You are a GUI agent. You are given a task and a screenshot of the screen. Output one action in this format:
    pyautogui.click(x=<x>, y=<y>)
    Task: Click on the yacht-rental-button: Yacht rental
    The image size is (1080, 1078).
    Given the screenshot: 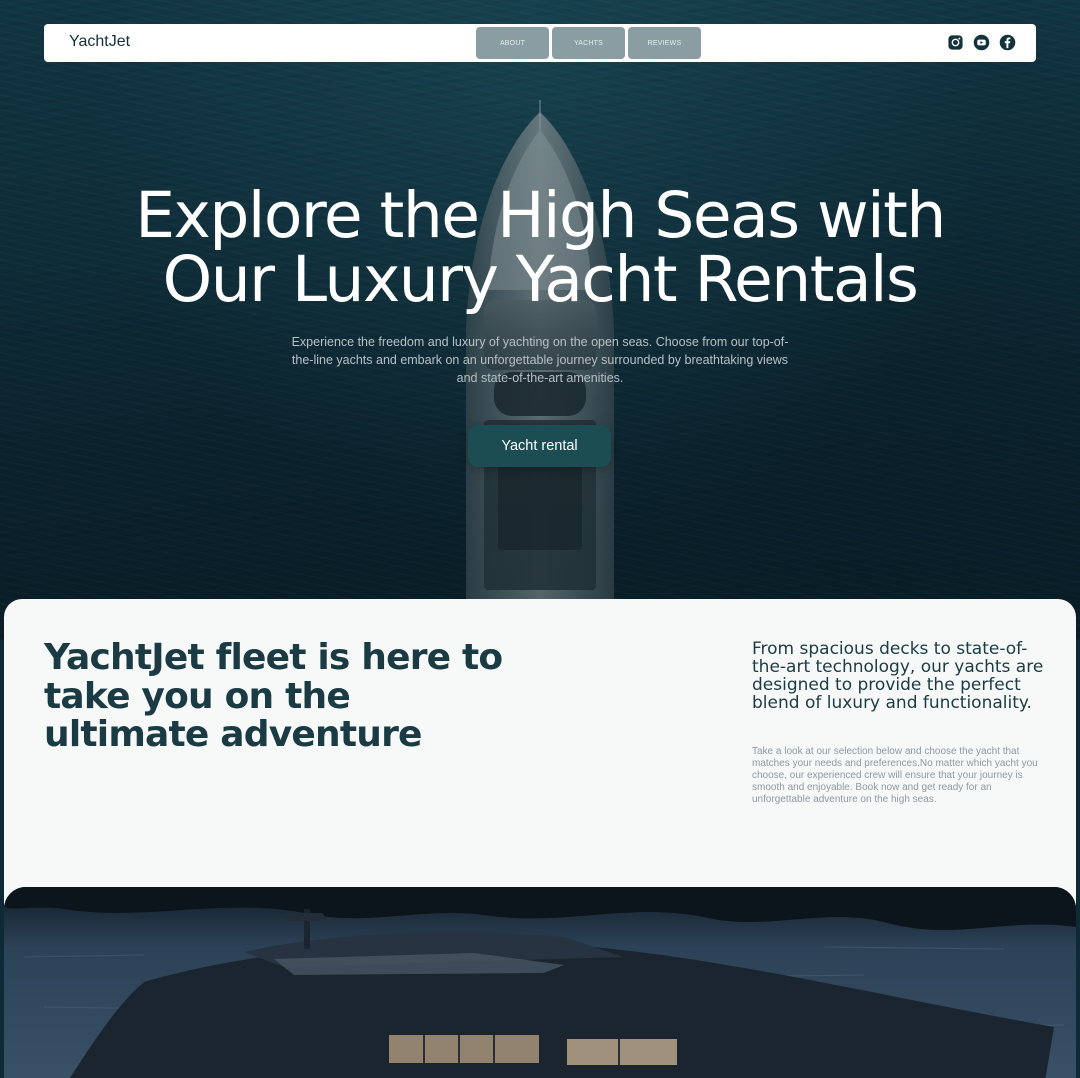 What is the action you would take?
    pyautogui.click(x=539, y=446)
    